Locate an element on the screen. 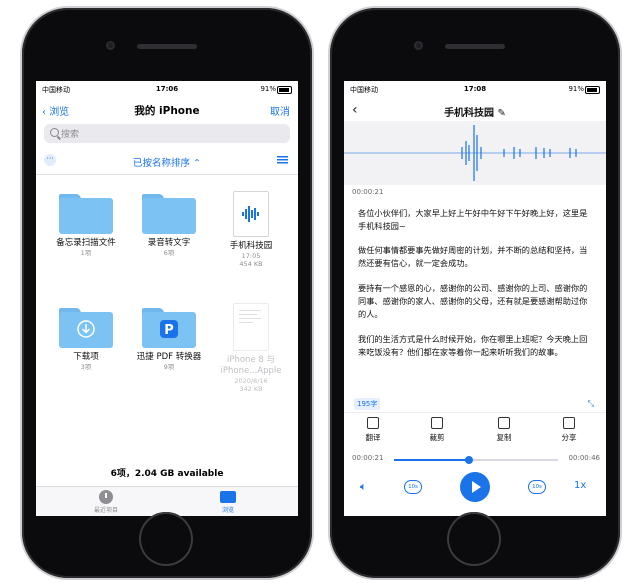  crop-icon is located at coordinates (437, 423).